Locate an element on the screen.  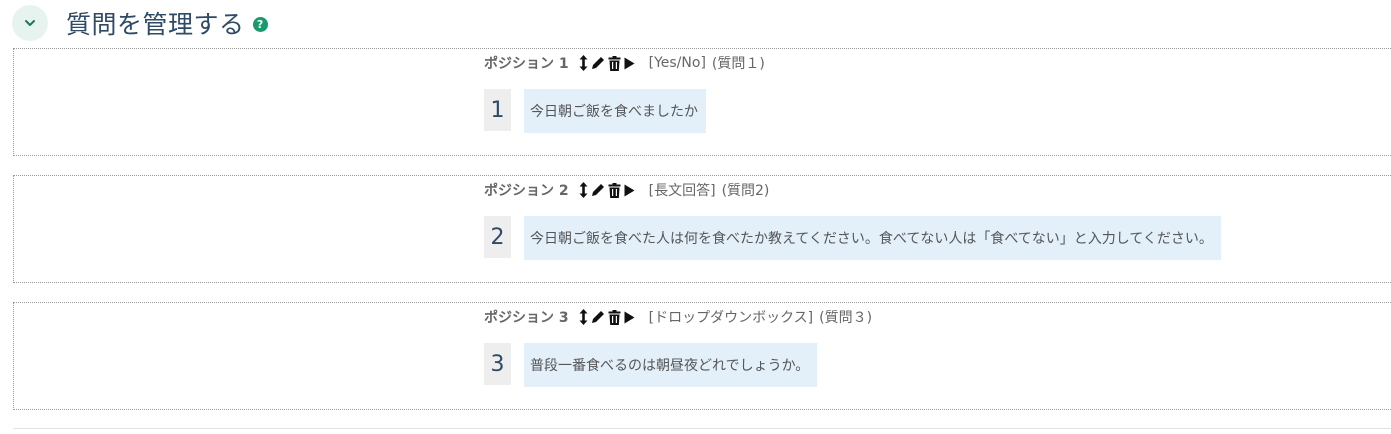
question-text: 今日朝ご飯を食べましたか is located at coordinates (615, 111).